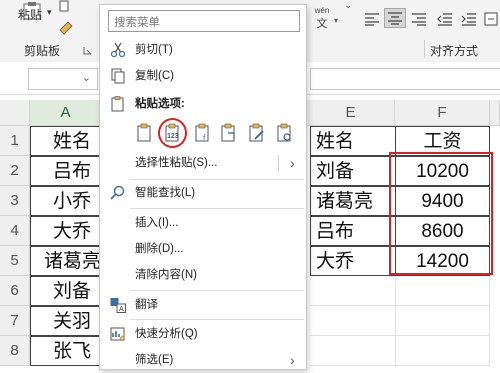  I want to click on menu-search-input: 搜索菜单, so click(204, 21).